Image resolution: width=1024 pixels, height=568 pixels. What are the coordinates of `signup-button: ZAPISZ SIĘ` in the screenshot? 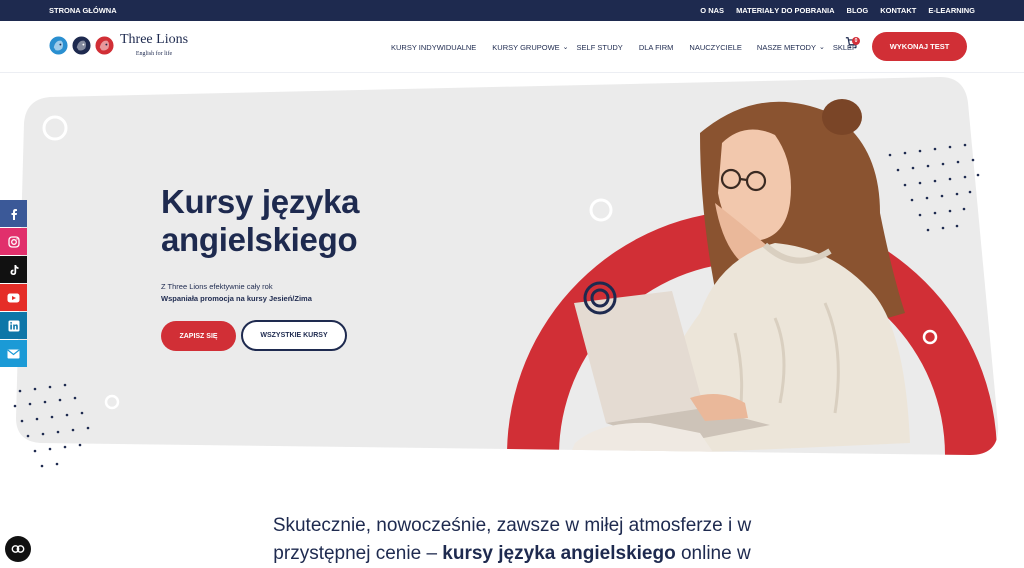 It's located at (198, 336).